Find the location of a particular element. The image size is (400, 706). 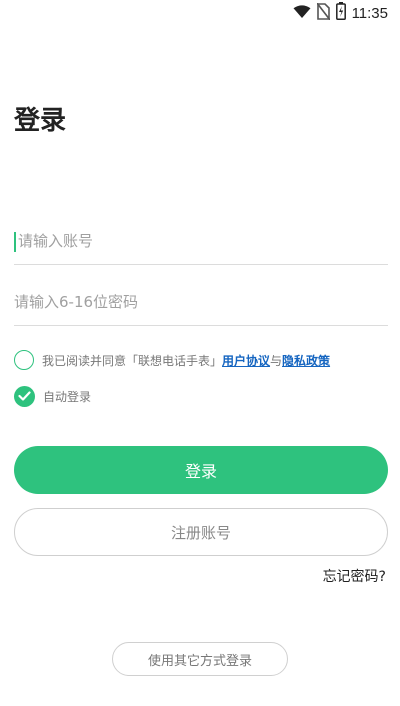

check-icon is located at coordinates (24, 396).